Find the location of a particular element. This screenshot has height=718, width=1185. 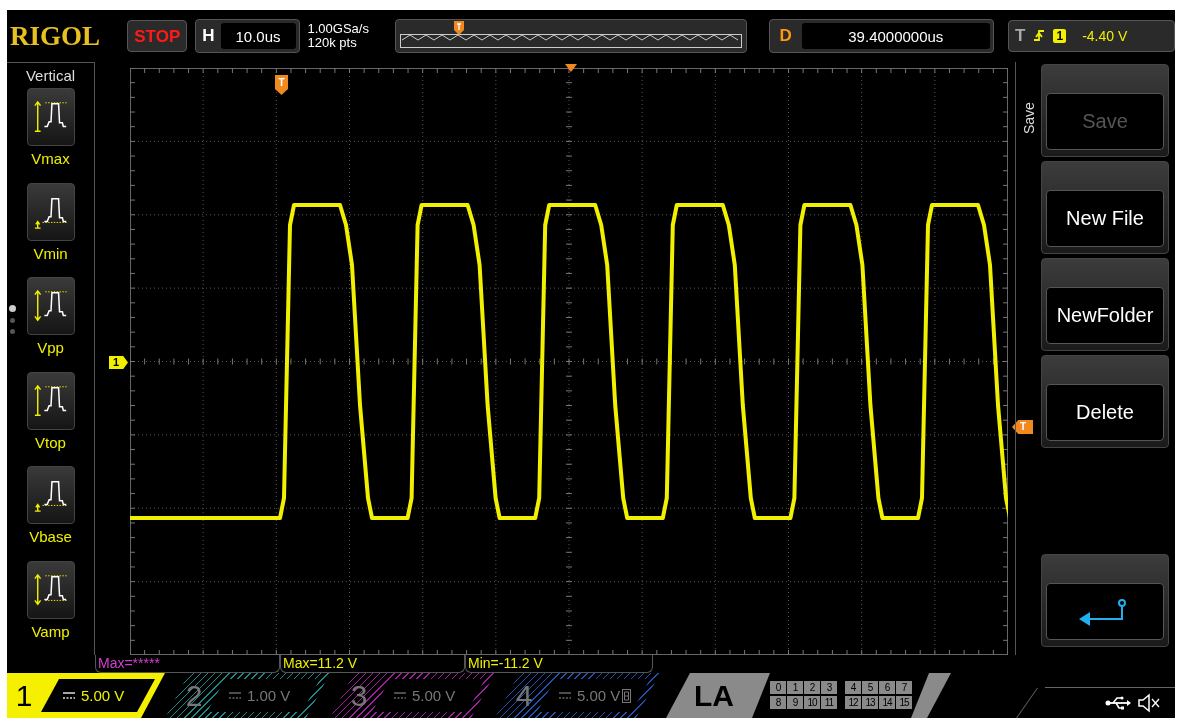

channel-offset-marker: 1 is located at coordinates (118, 362).